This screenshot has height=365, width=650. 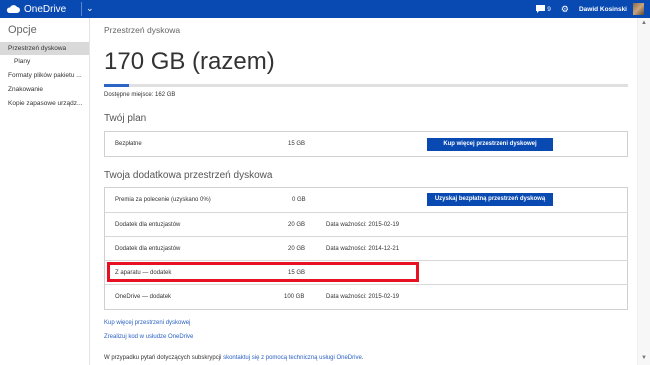 What do you see at coordinates (22, 30) in the screenshot?
I see `sidebar-title: Opcje` at bounding box center [22, 30].